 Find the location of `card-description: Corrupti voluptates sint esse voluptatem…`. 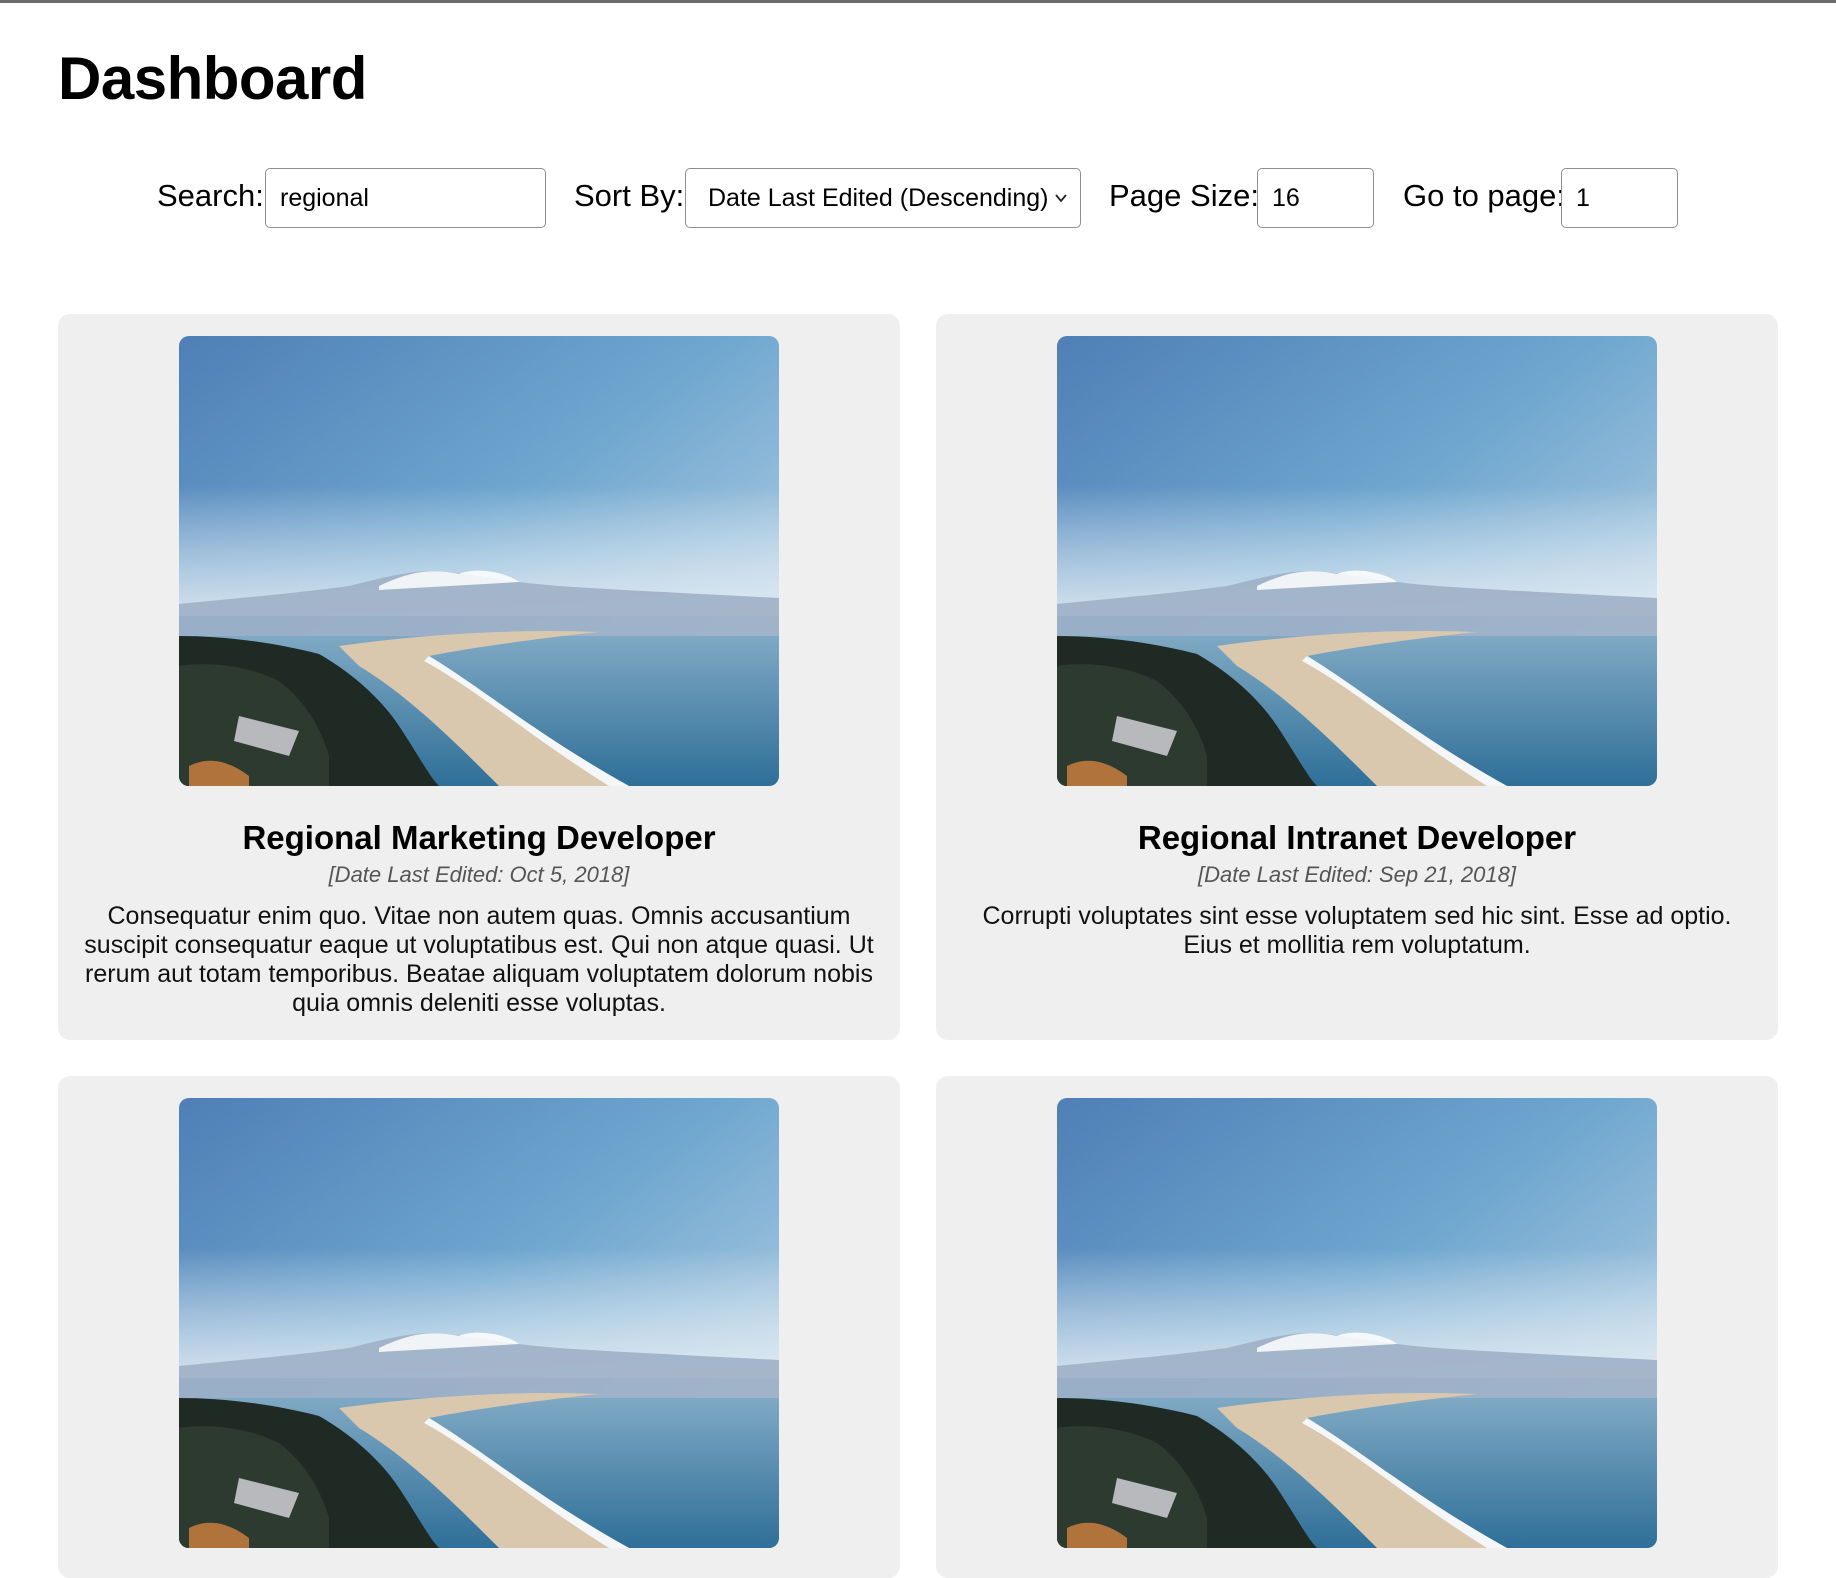

card-description: Corrupti voluptates sint esse voluptatem… is located at coordinates (1357, 930).